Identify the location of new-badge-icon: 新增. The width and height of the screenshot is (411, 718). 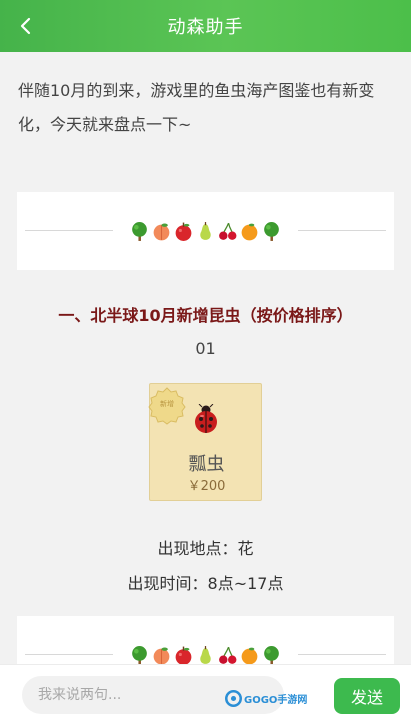
(167, 406).